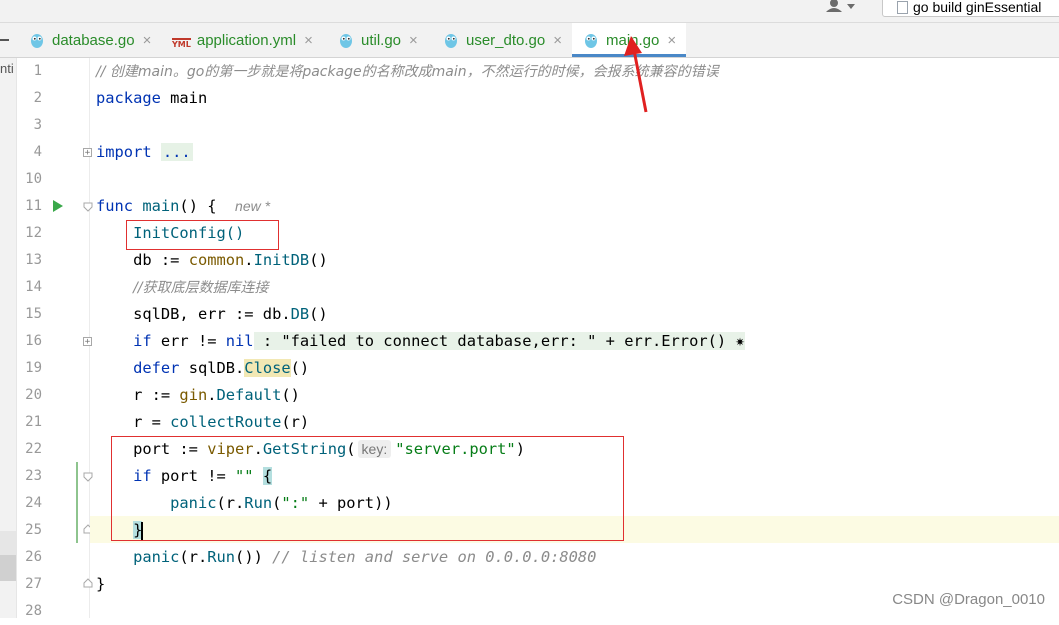 The height and width of the screenshot is (625, 1059). Describe the element at coordinates (267, 368) in the screenshot. I see `function-call: Close` at that location.